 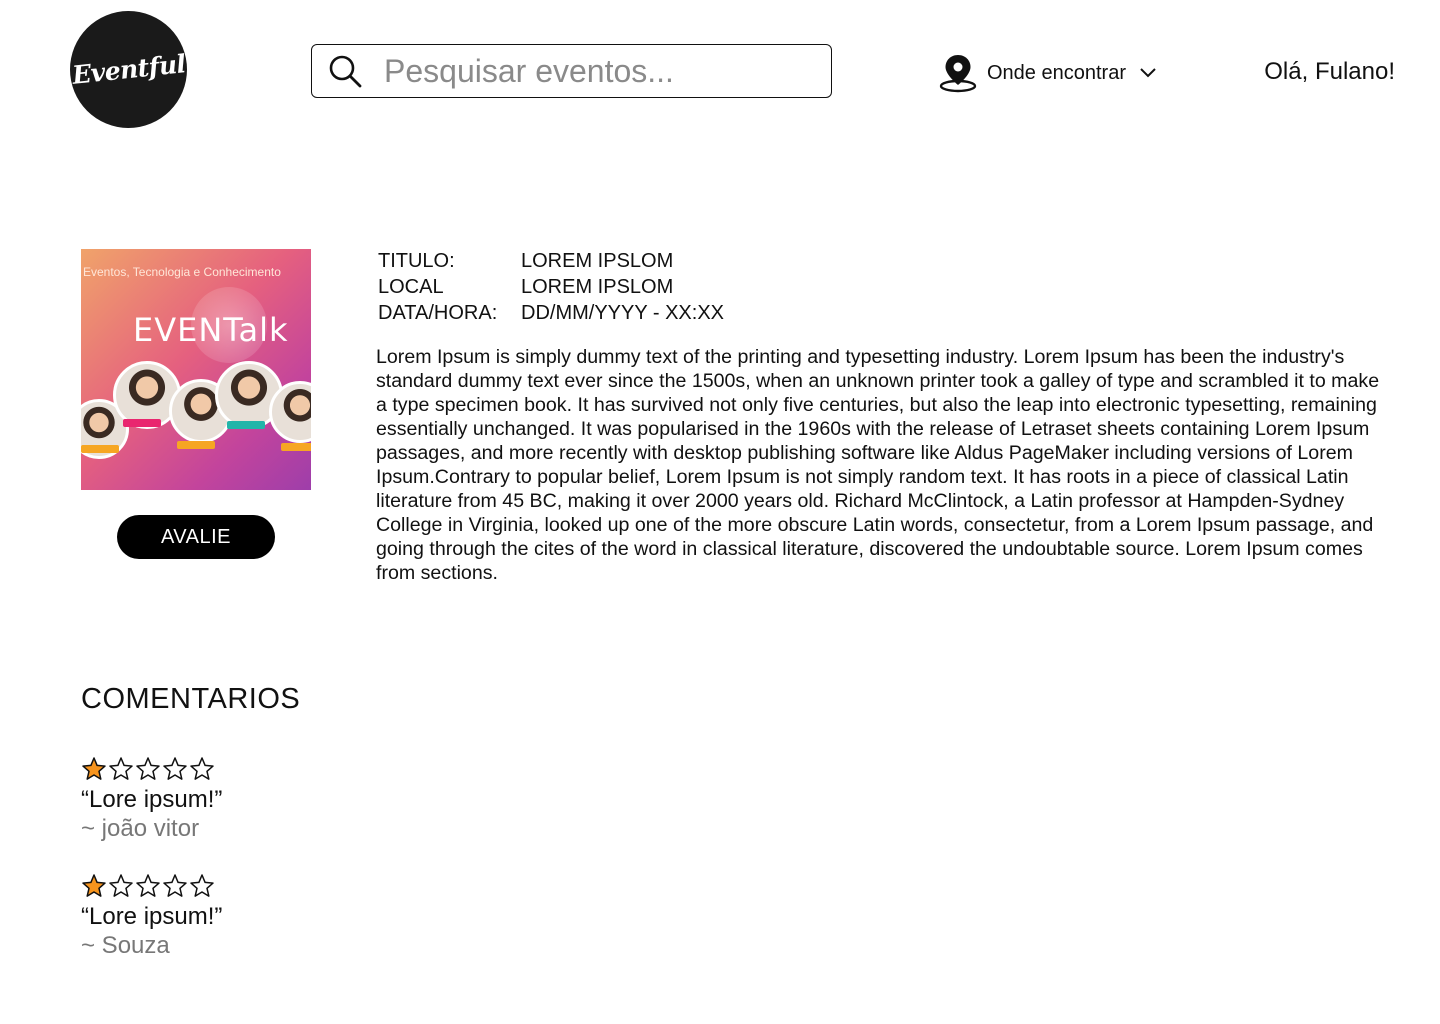 I want to click on event-location-value: LOREM IPSLOM, so click(x=597, y=287).